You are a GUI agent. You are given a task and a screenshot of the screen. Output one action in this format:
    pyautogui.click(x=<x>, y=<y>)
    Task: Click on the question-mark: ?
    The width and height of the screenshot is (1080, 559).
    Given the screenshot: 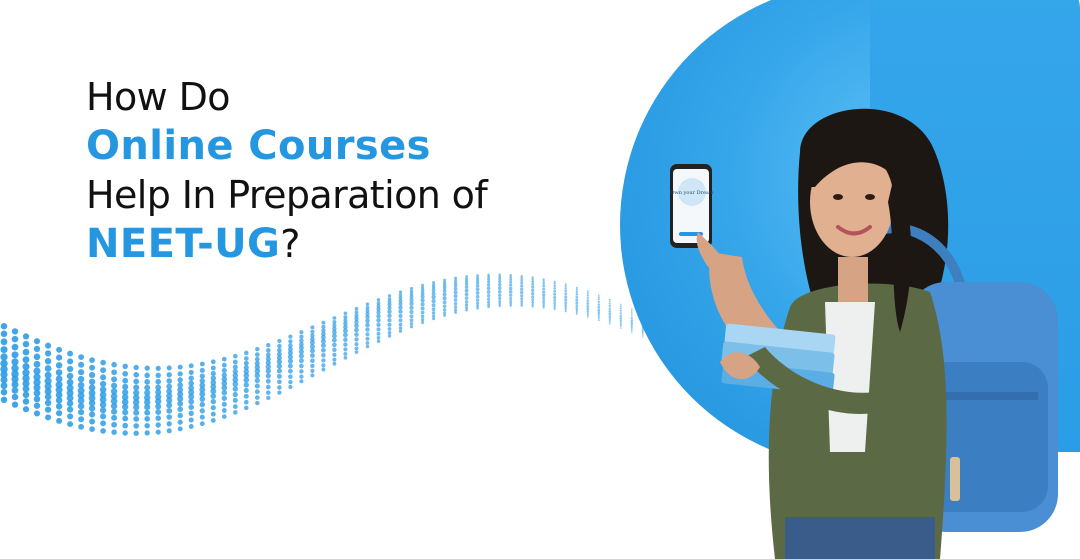 What is the action you would take?
    pyautogui.click(x=290, y=244)
    